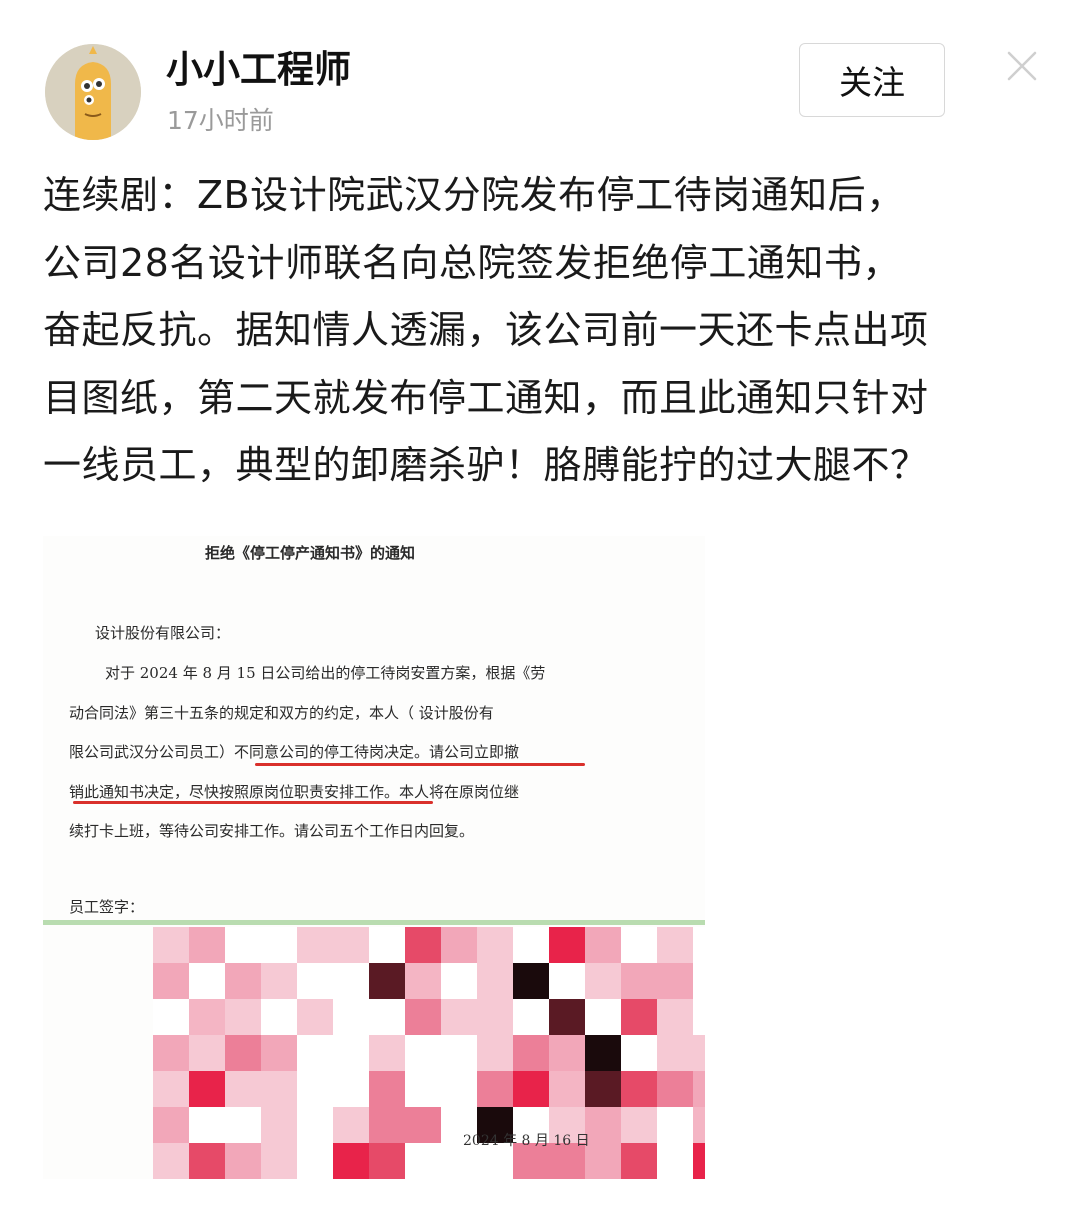 The image size is (1080, 1221). I want to click on post-line: 公司28名设计师联名向总院签发拒绝停工通知书，, so click(472, 262).